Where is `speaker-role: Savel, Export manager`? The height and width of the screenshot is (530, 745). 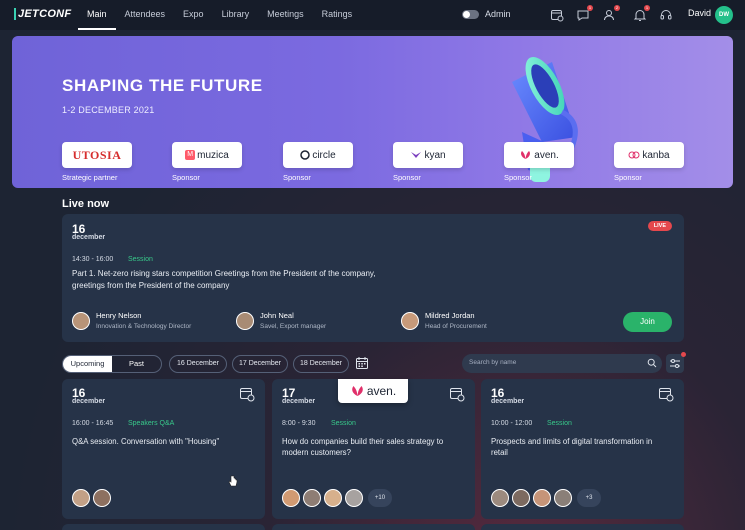 speaker-role: Savel, Export manager is located at coordinates (293, 326).